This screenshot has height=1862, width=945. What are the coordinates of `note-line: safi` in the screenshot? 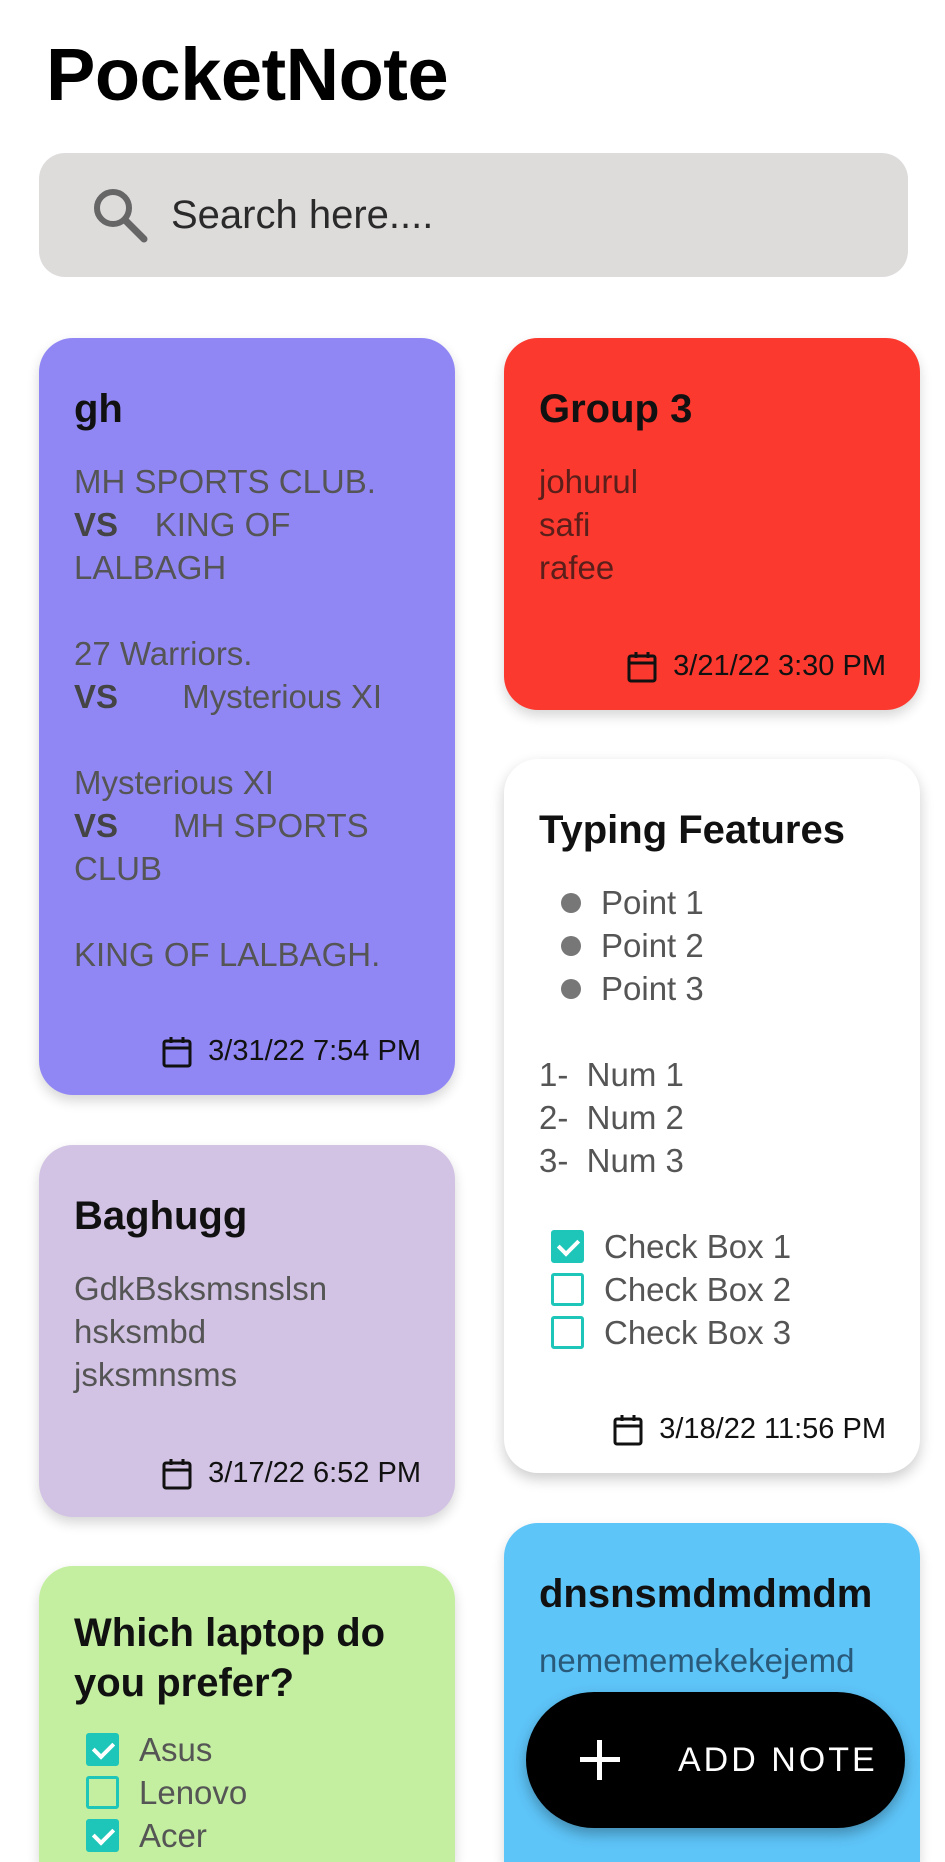 It's located at (565, 524).